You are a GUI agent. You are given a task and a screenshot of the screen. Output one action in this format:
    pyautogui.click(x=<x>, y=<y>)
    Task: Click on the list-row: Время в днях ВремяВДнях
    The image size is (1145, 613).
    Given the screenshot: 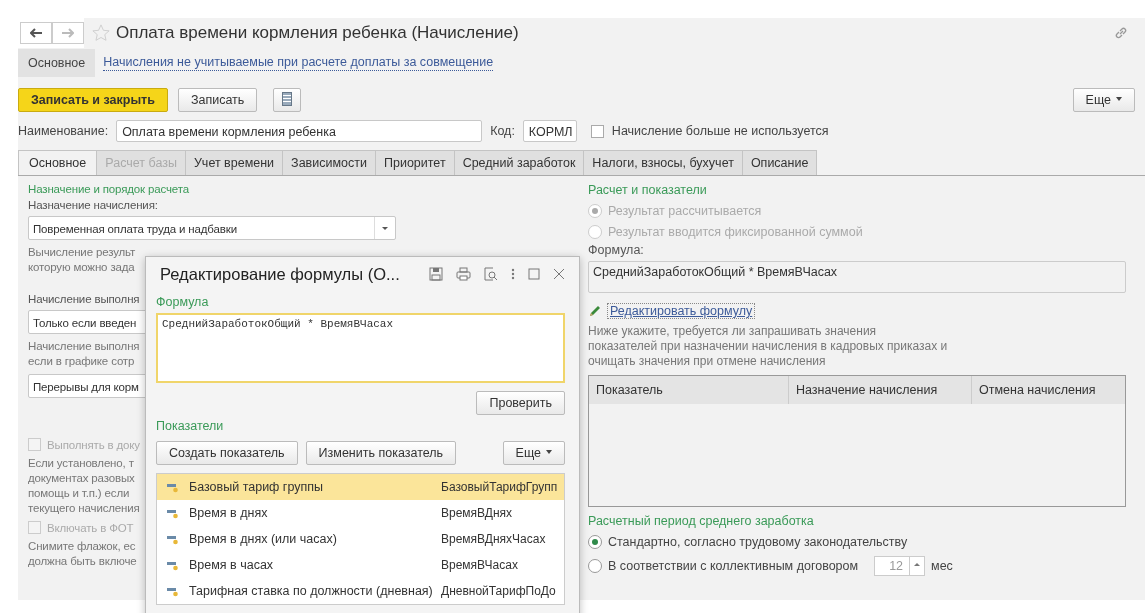 What is the action you would take?
    pyautogui.click(x=360, y=513)
    